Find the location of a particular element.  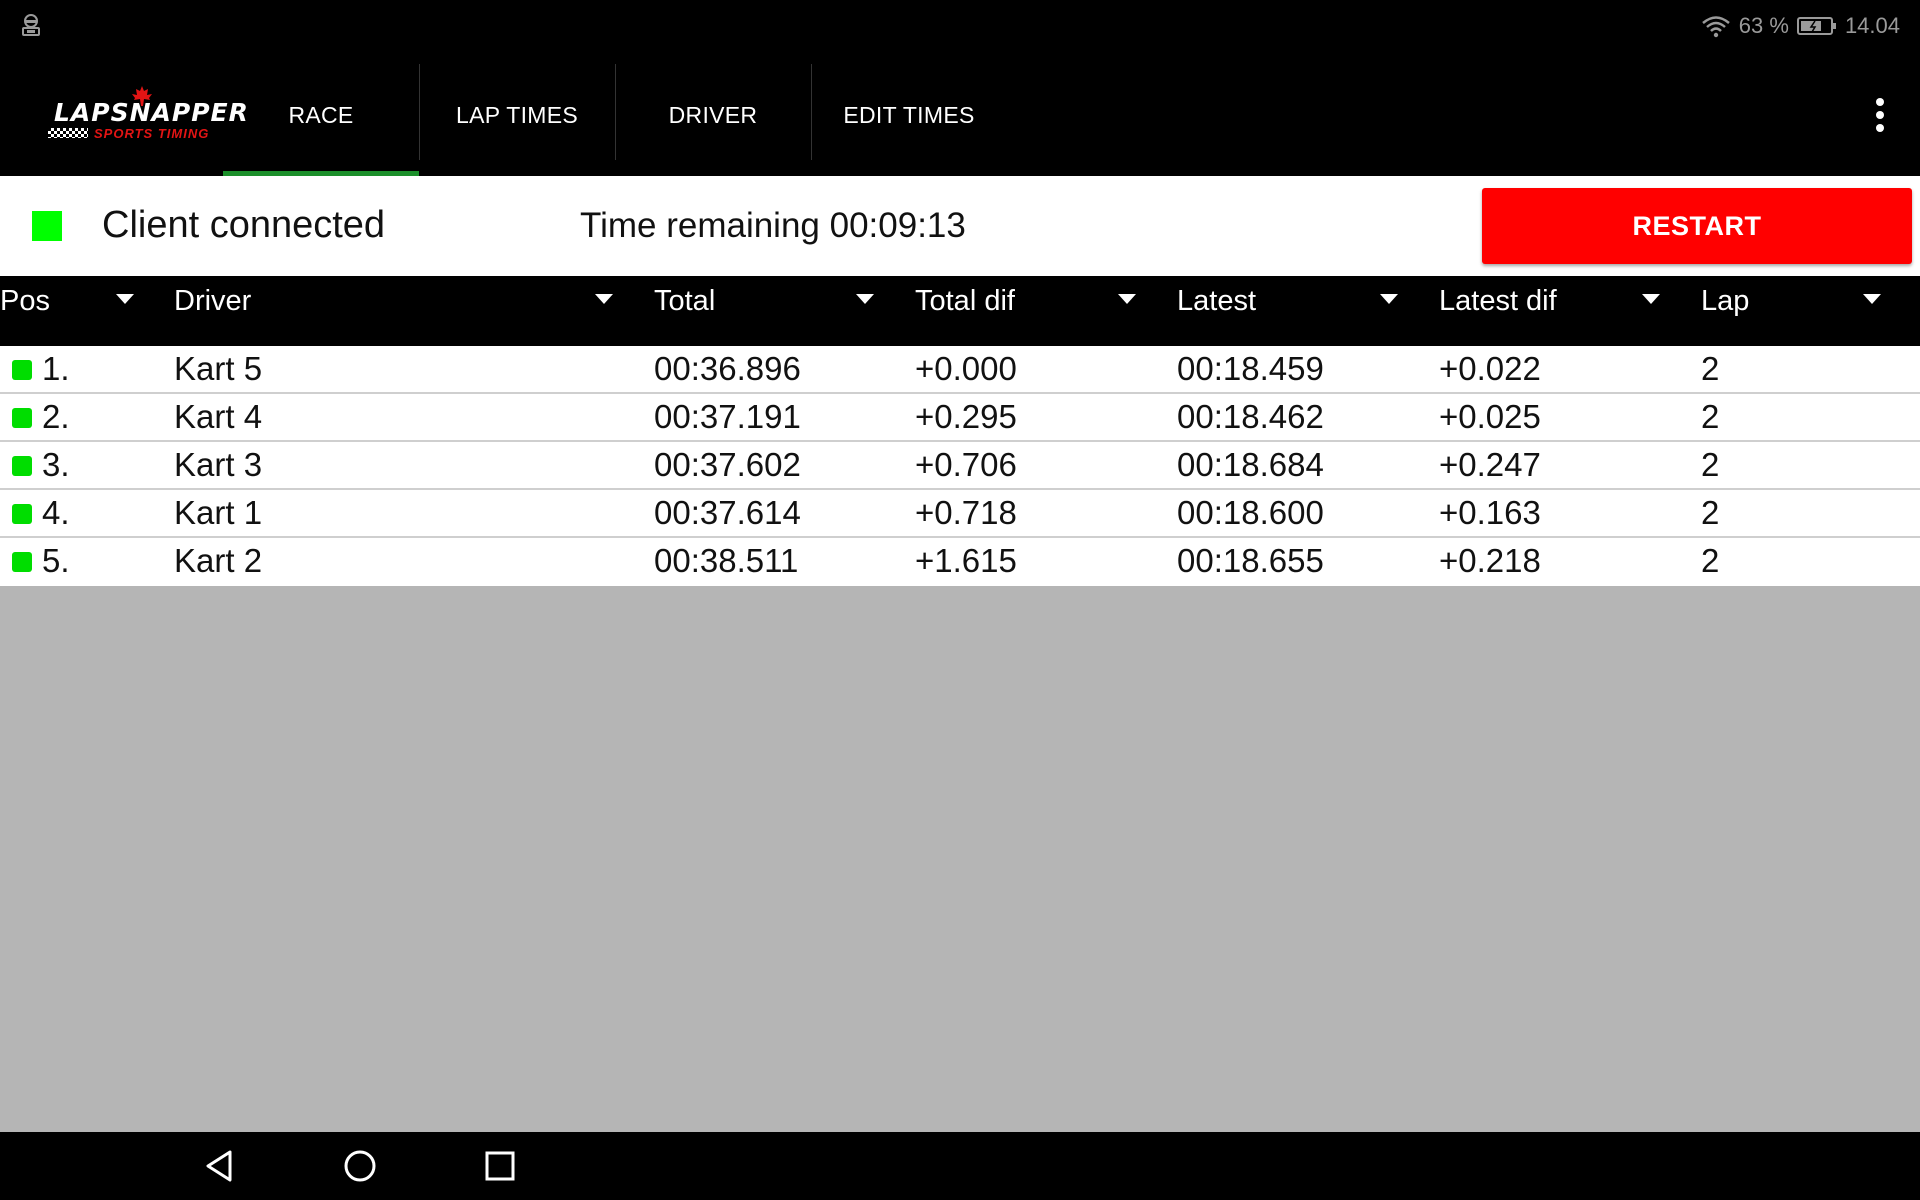

cell-total: 00:38.511 is located at coordinates (726, 560).